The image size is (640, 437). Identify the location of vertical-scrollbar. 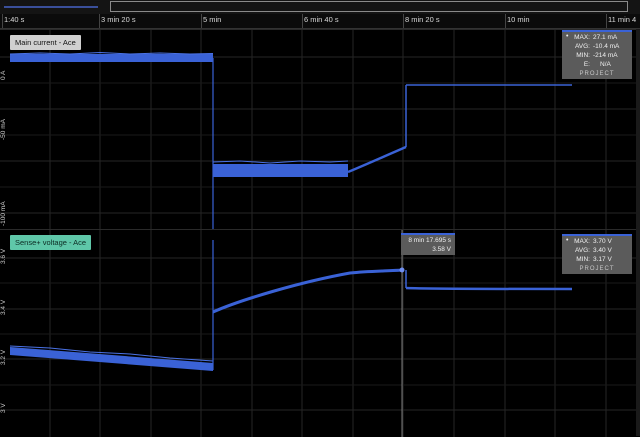
(638, 232).